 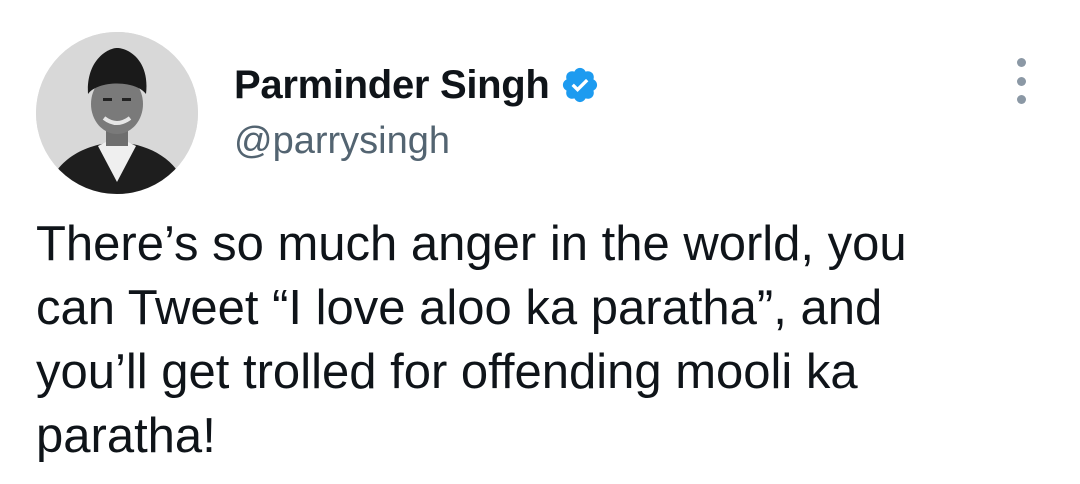 I want to click on tweet-header: Parminder Singh @parrysingh, so click(x=417, y=111).